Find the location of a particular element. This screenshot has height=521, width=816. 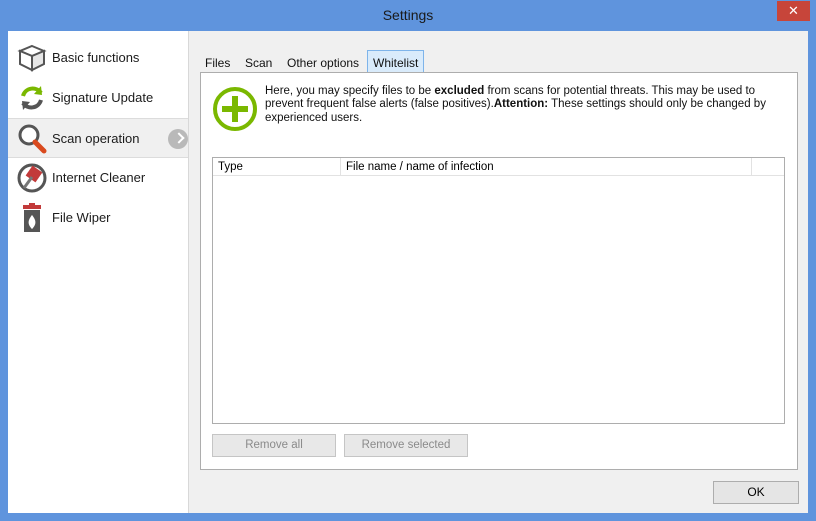

description-bold-excluded: excluded is located at coordinates (459, 91).